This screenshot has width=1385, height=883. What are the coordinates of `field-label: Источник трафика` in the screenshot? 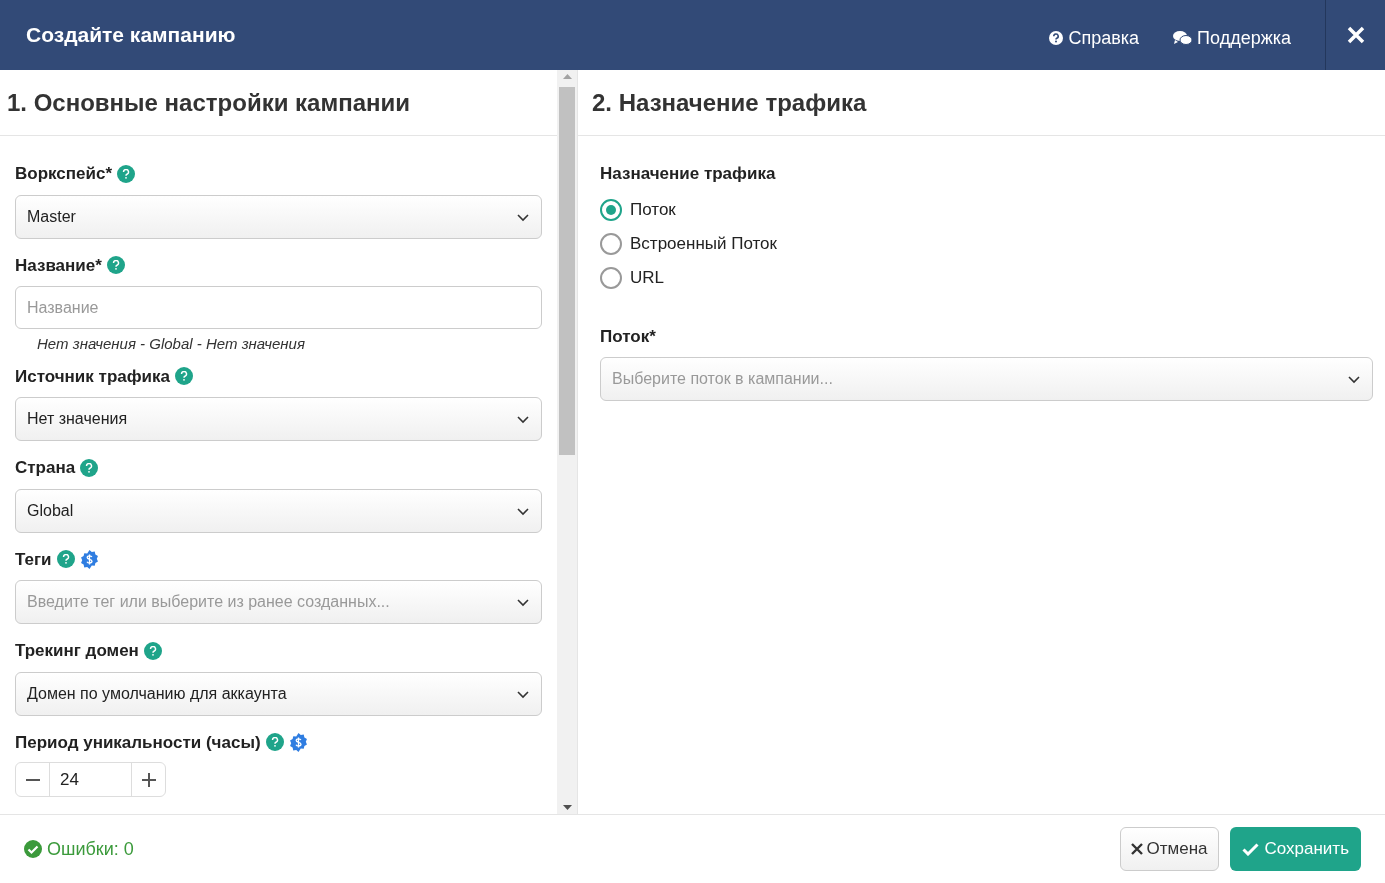 It's located at (92, 376).